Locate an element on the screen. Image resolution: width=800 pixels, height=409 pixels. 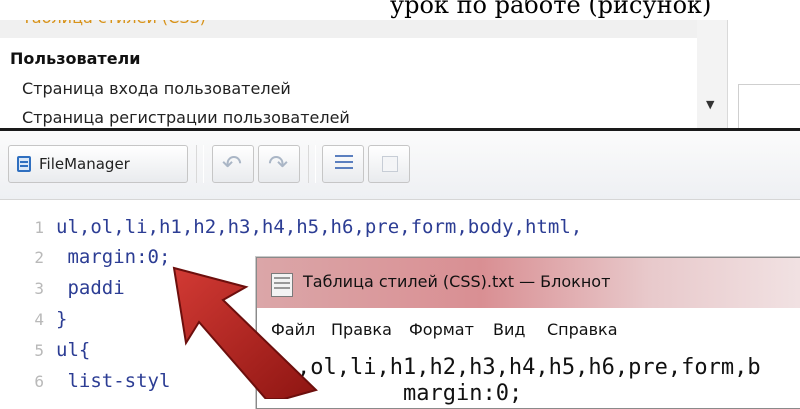
list-icon is located at coordinates (344, 164).